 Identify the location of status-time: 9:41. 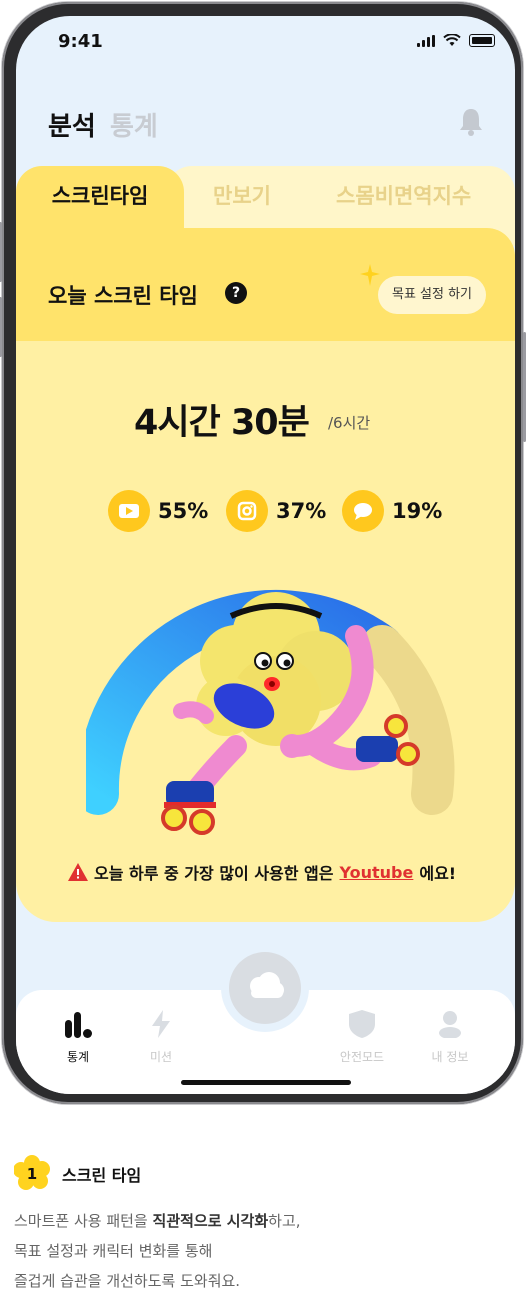
(80, 41).